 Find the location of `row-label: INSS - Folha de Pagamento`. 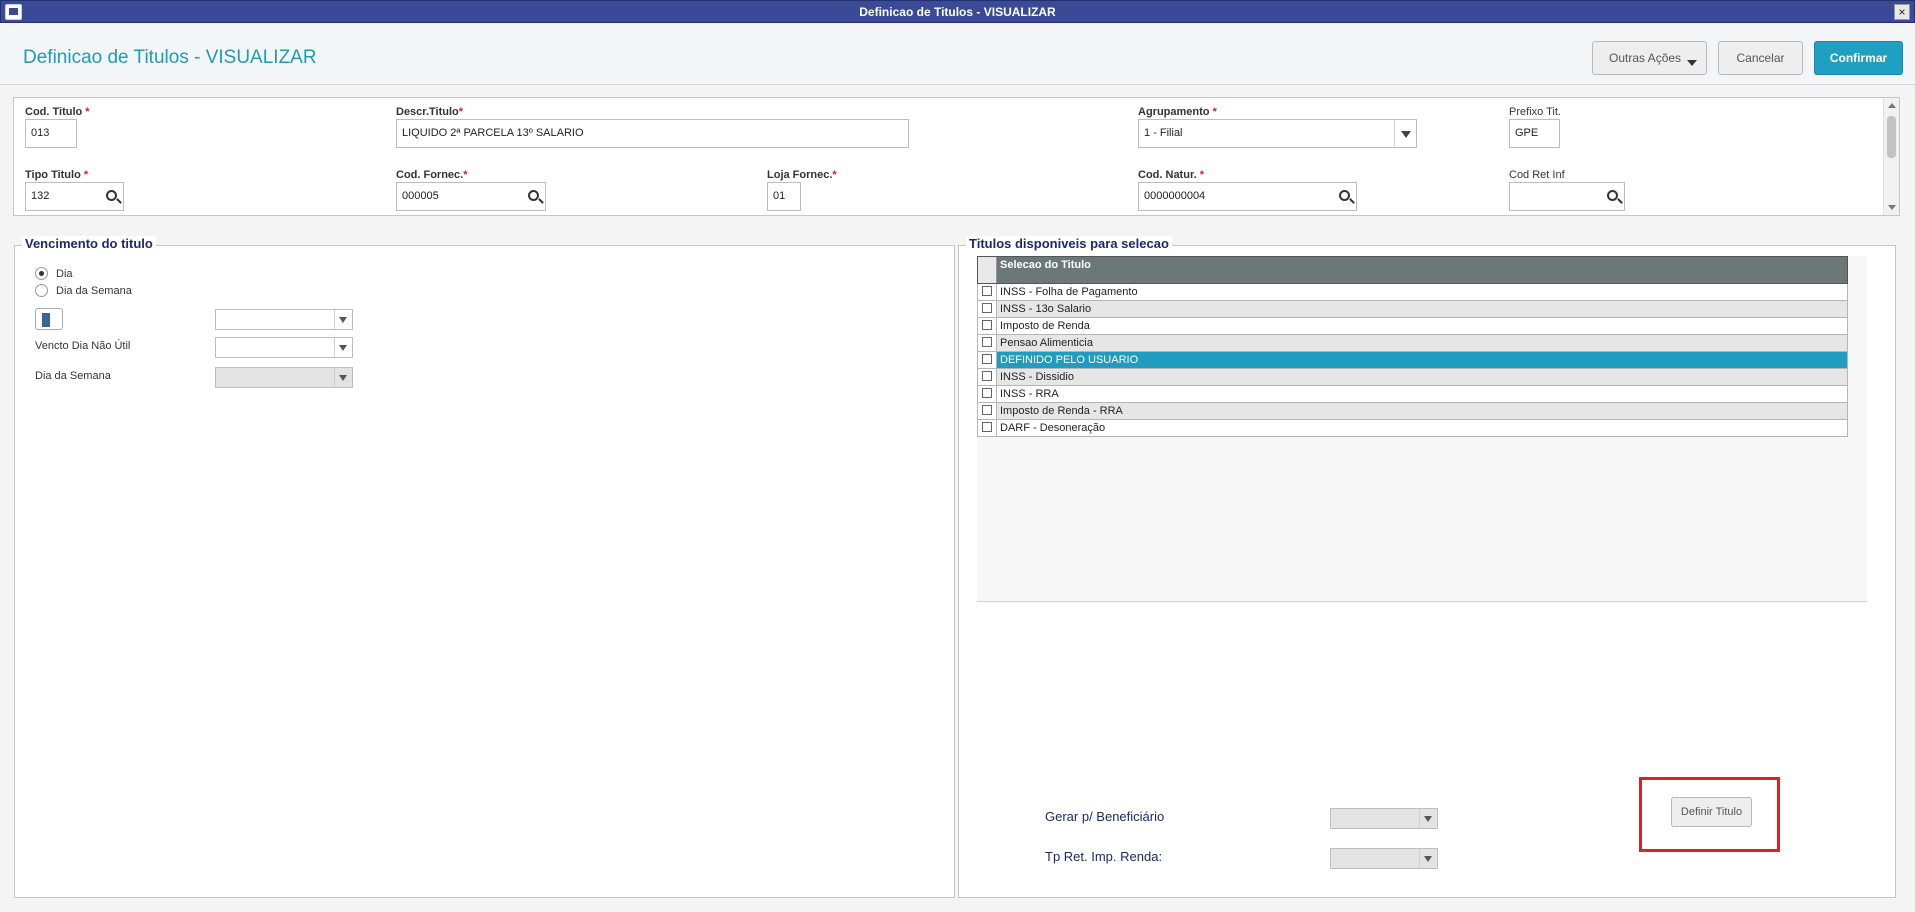

row-label: INSS - Folha de Pagamento is located at coordinates (1069, 292).